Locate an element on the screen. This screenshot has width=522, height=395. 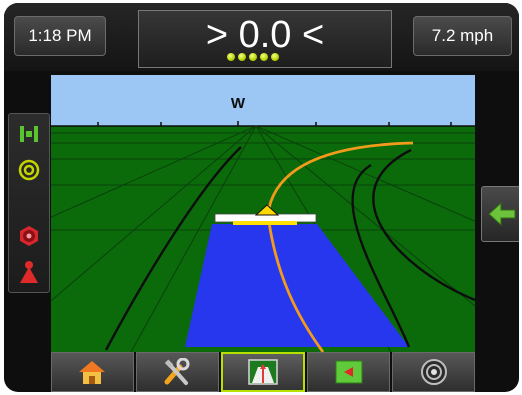
guidance-led-bar is located at coordinates (253, 57).